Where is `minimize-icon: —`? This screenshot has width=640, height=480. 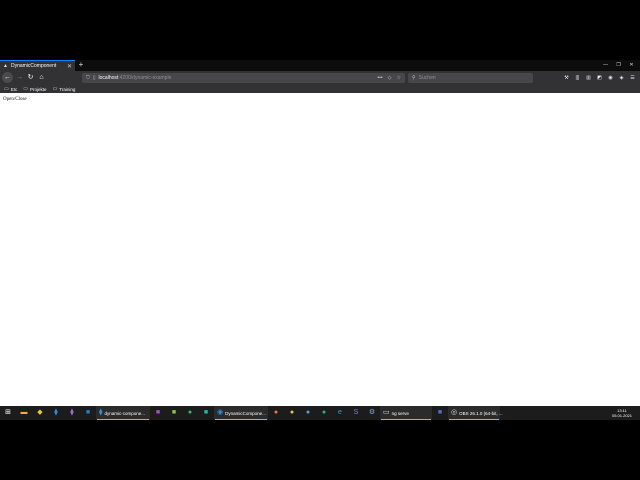 minimize-icon: — is located at coordinates (605, 65).